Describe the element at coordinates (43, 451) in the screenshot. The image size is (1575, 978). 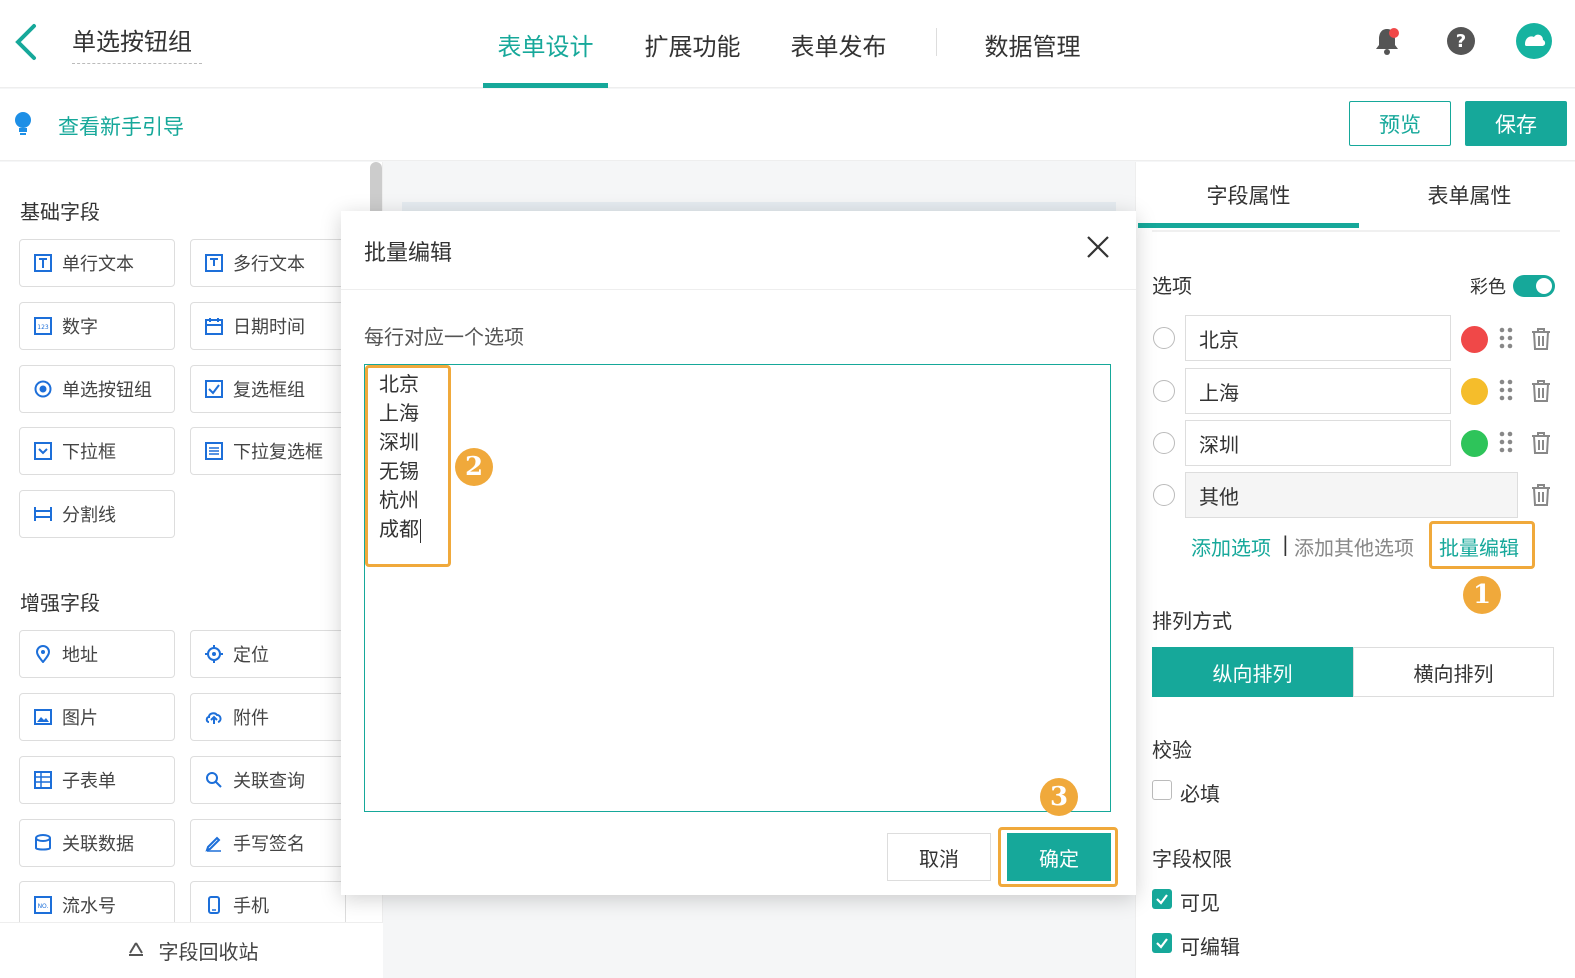
I see `dropdown-icon` at that location.